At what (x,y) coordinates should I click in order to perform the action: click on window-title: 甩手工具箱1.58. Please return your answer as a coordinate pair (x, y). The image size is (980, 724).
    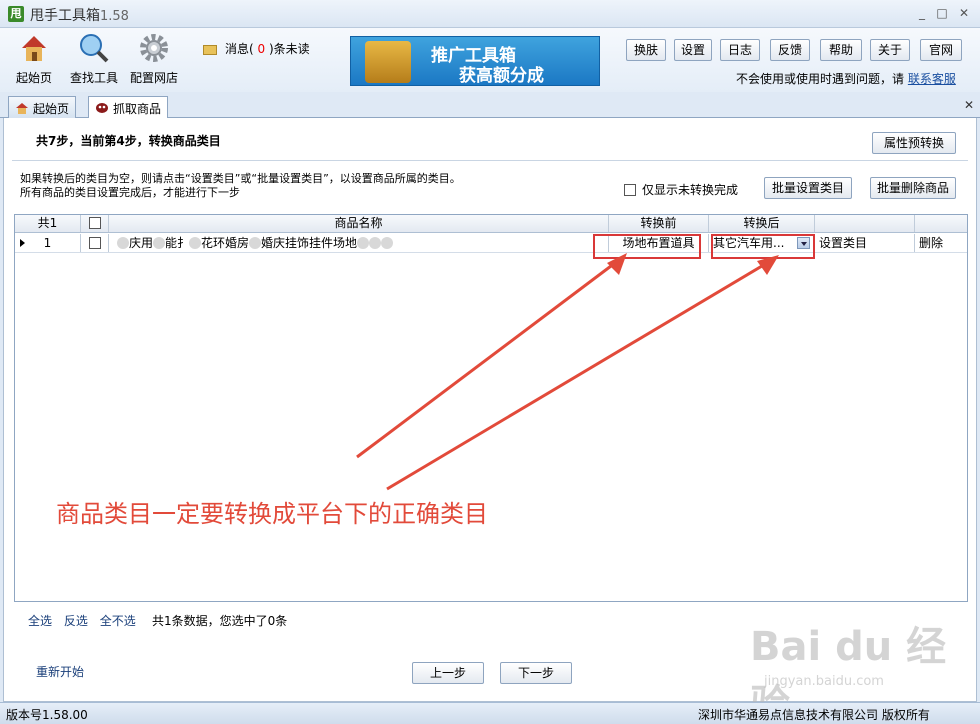
    Looking at the image, I should click on (79, 15).